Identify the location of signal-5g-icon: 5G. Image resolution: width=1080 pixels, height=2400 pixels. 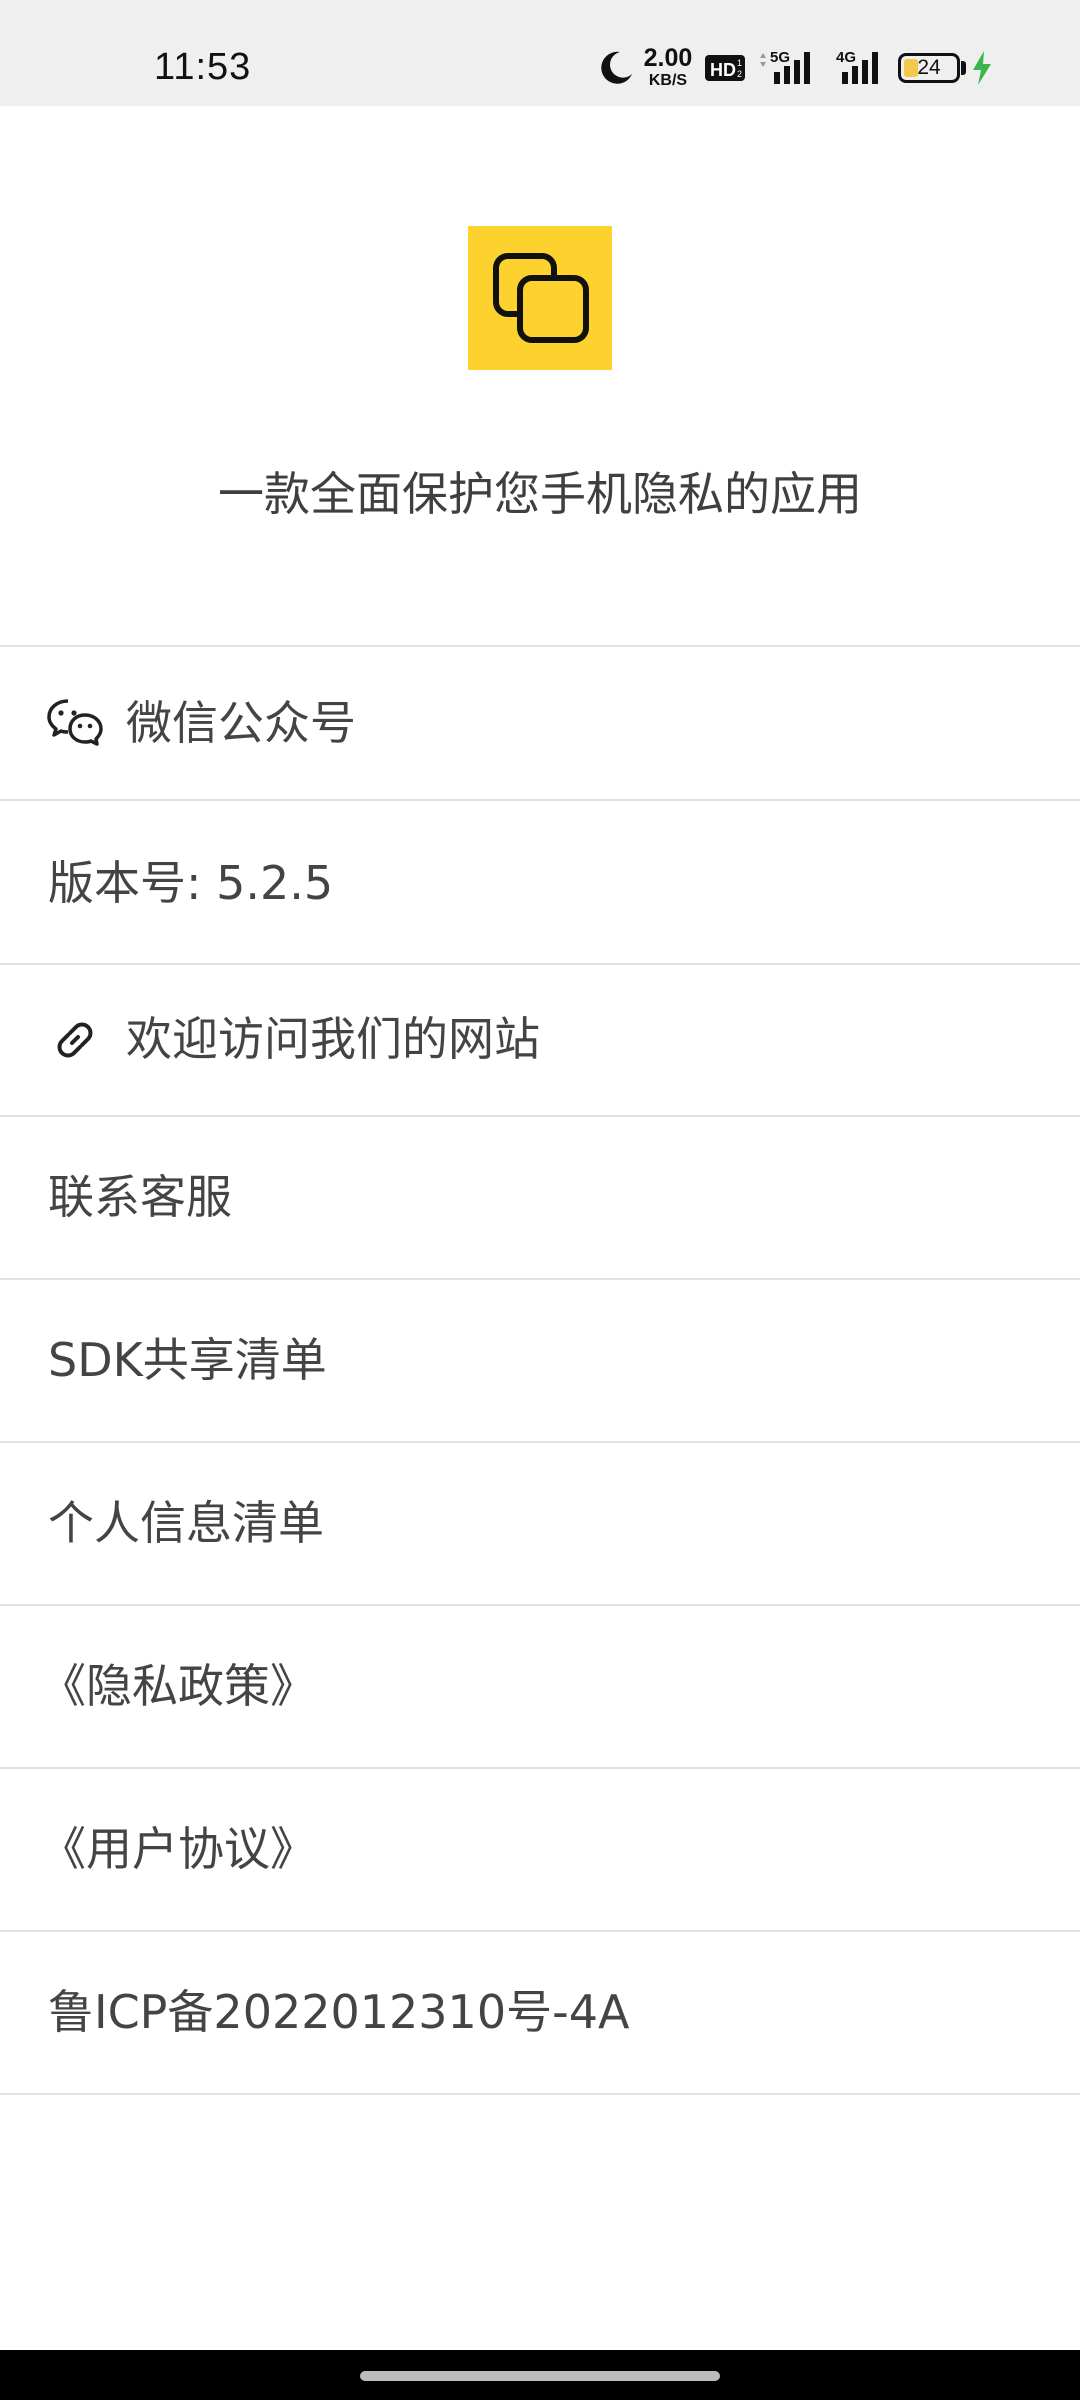
(785, 66).